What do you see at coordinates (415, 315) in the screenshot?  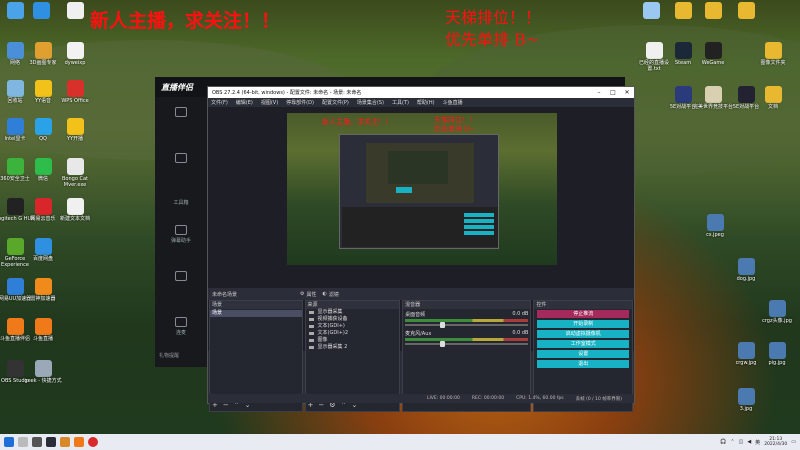 I see `channel-name: 桌面音频` at bounding box center [415, 315].